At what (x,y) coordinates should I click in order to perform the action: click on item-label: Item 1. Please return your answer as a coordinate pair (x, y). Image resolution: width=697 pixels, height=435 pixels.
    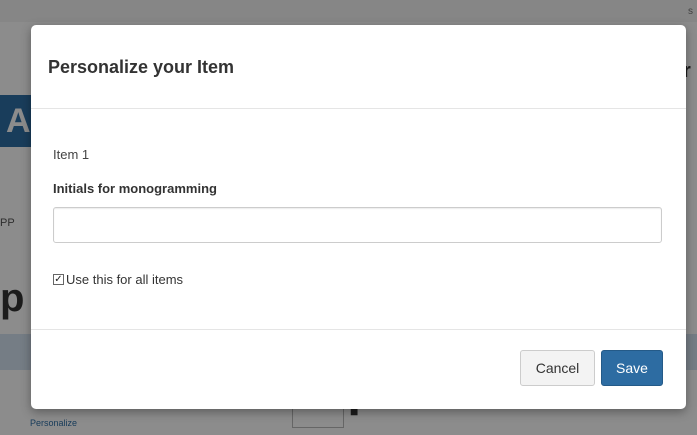
    Looking at the image, I should click on (71, 154).